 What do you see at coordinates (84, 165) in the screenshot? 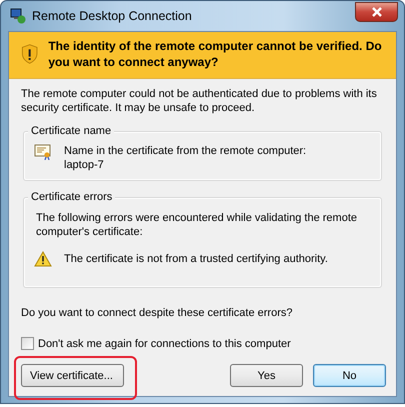
I see `name-text: laptop-7` at bounding box center [84, 165].